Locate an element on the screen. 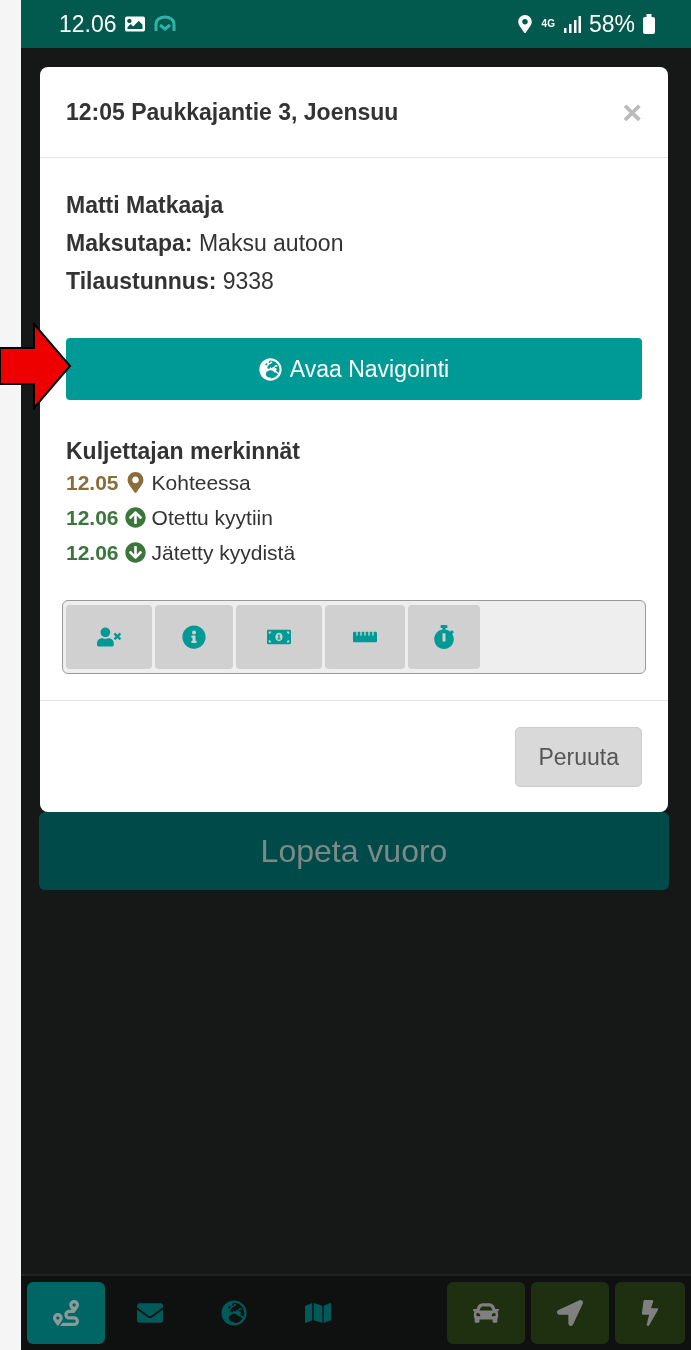 The image size is (691, 1350). user-remove-icon is located at coordinates (109, 637).